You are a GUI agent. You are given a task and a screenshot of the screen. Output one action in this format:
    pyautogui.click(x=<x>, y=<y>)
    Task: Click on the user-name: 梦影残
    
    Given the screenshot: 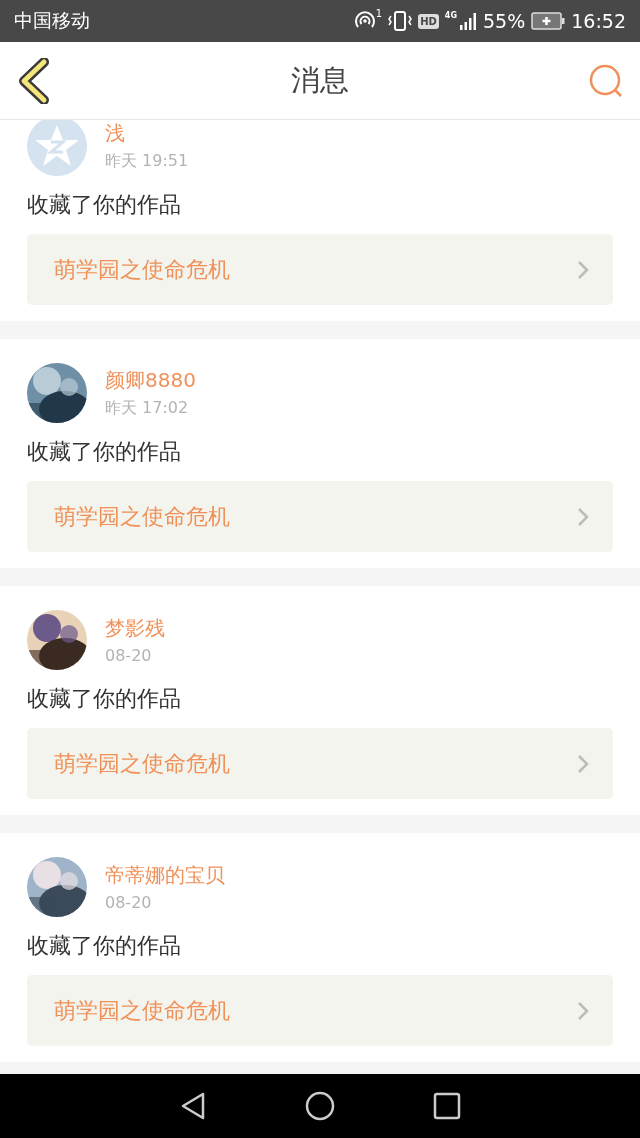 What is the action you would take?
    pyautogui.click(x=135, y=628)
    